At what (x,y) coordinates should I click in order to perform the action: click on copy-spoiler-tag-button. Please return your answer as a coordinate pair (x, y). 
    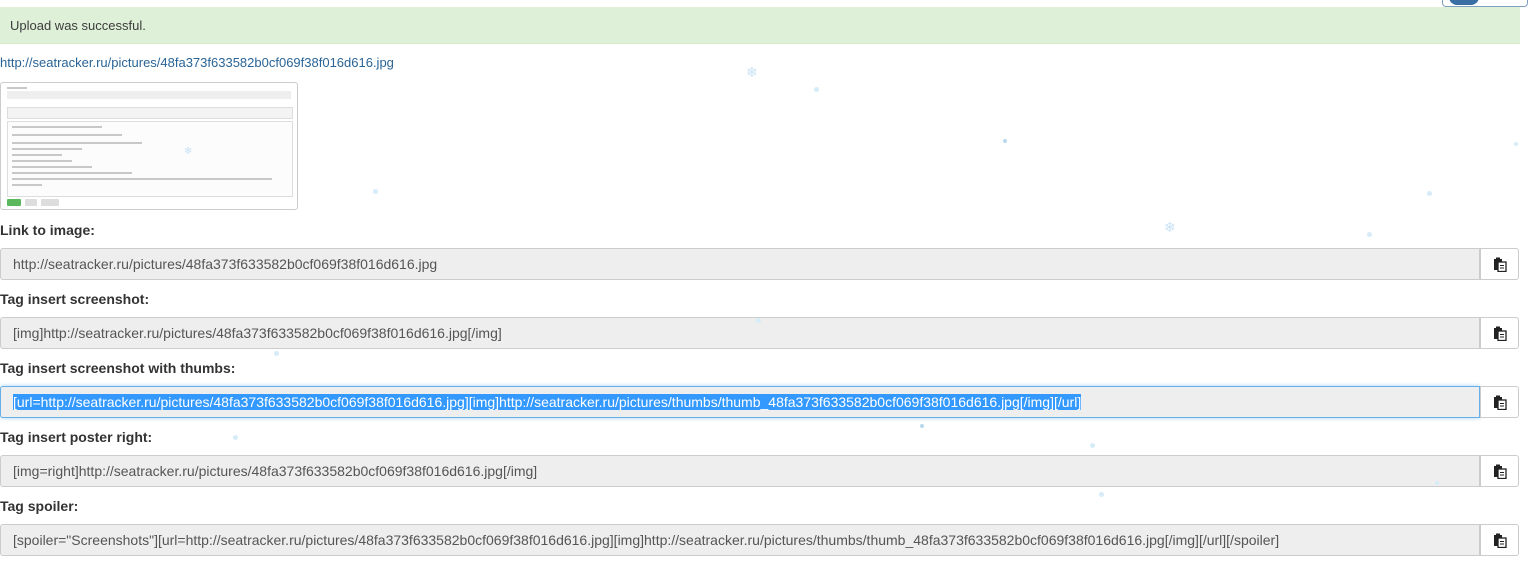
    Looking at the image, I should click on (1499, 540).